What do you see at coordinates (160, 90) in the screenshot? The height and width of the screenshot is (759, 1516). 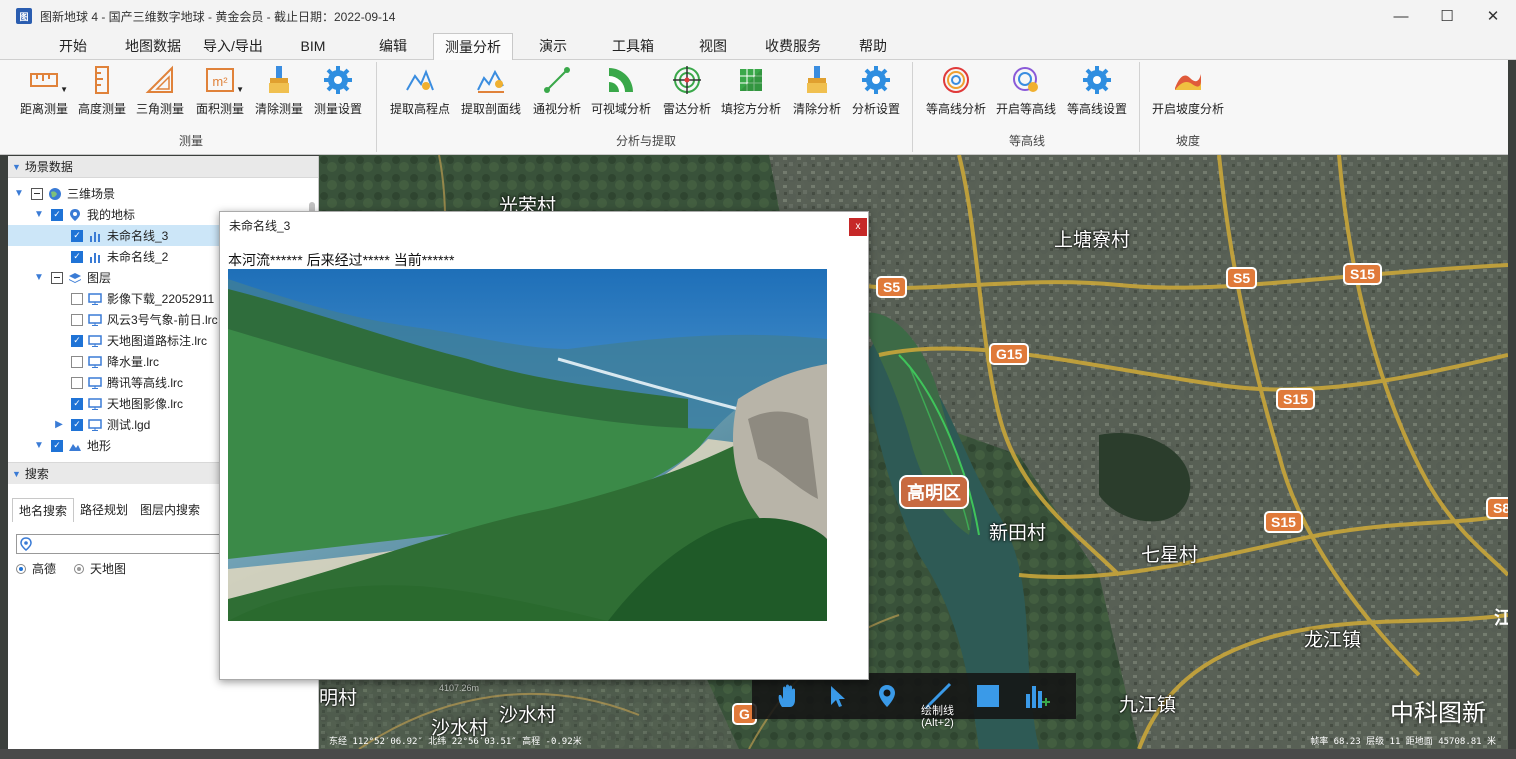 I see `triangle-measure-button: 三角测量` at bounding box center [160, 90].